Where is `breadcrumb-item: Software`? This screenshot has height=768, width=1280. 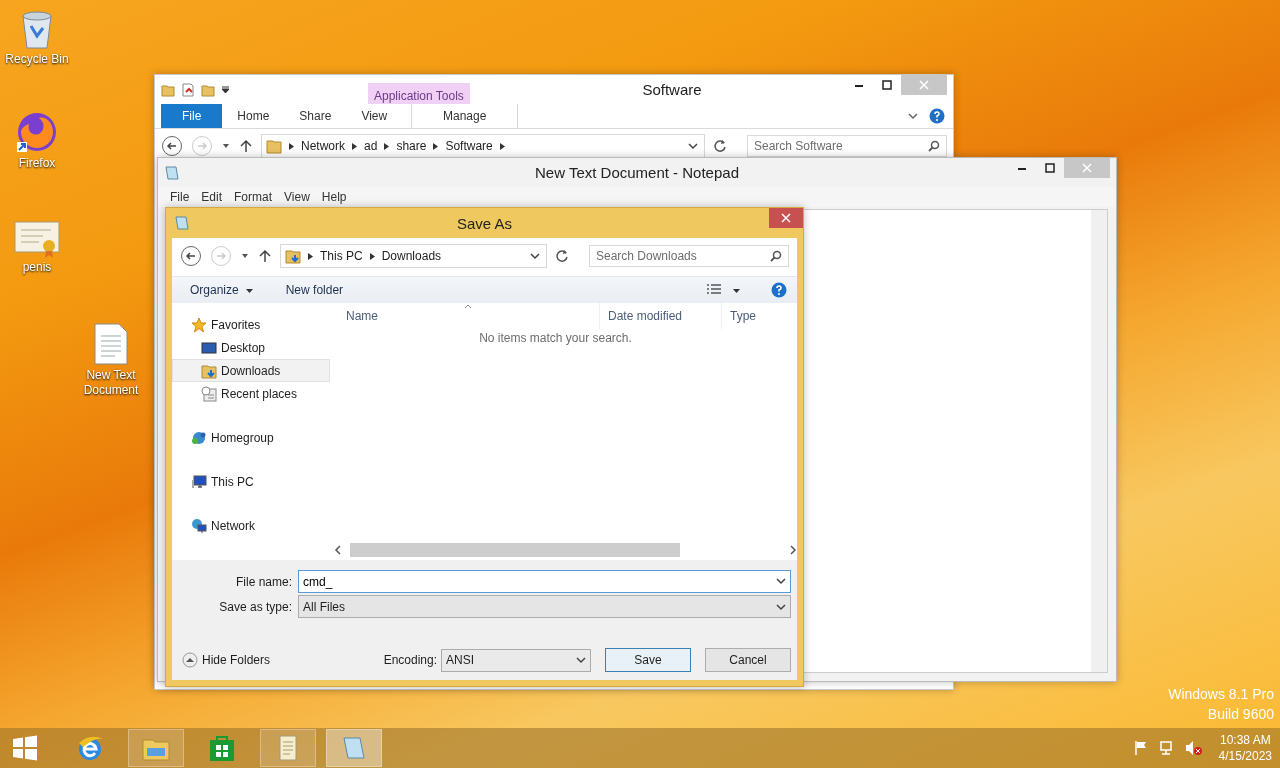
breadcrumb-item: Software is located at coordinates (469, 146).